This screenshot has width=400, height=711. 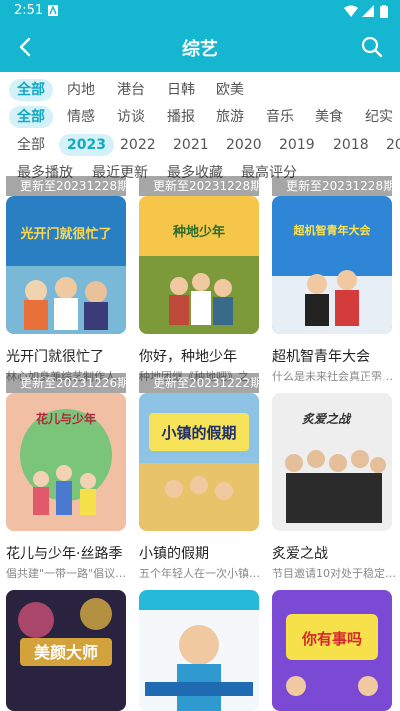 I want to click on chip-year-all: 全部, so click(x=31, y=145).